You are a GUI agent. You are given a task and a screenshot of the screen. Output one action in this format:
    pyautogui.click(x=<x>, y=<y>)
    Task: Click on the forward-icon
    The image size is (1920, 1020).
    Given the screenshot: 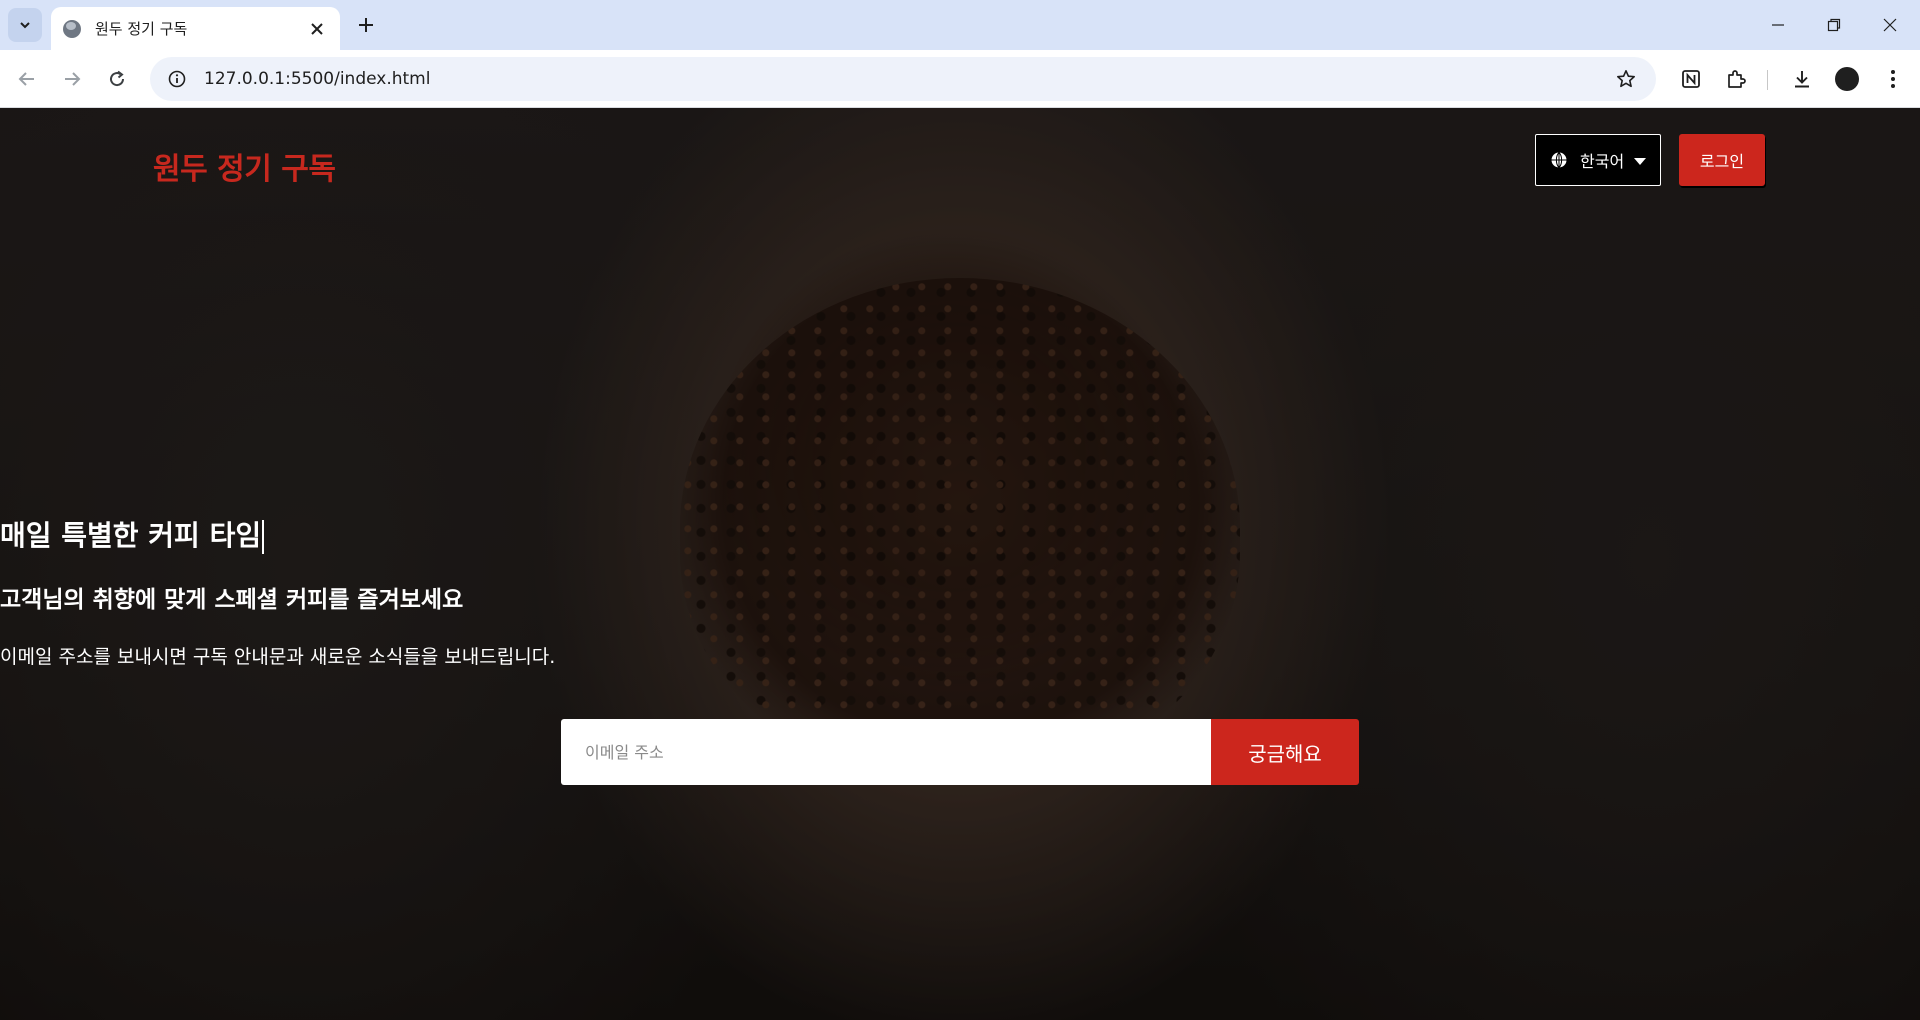 What is the action you would take?
    pyautogui.click(x=73, y=79)
    